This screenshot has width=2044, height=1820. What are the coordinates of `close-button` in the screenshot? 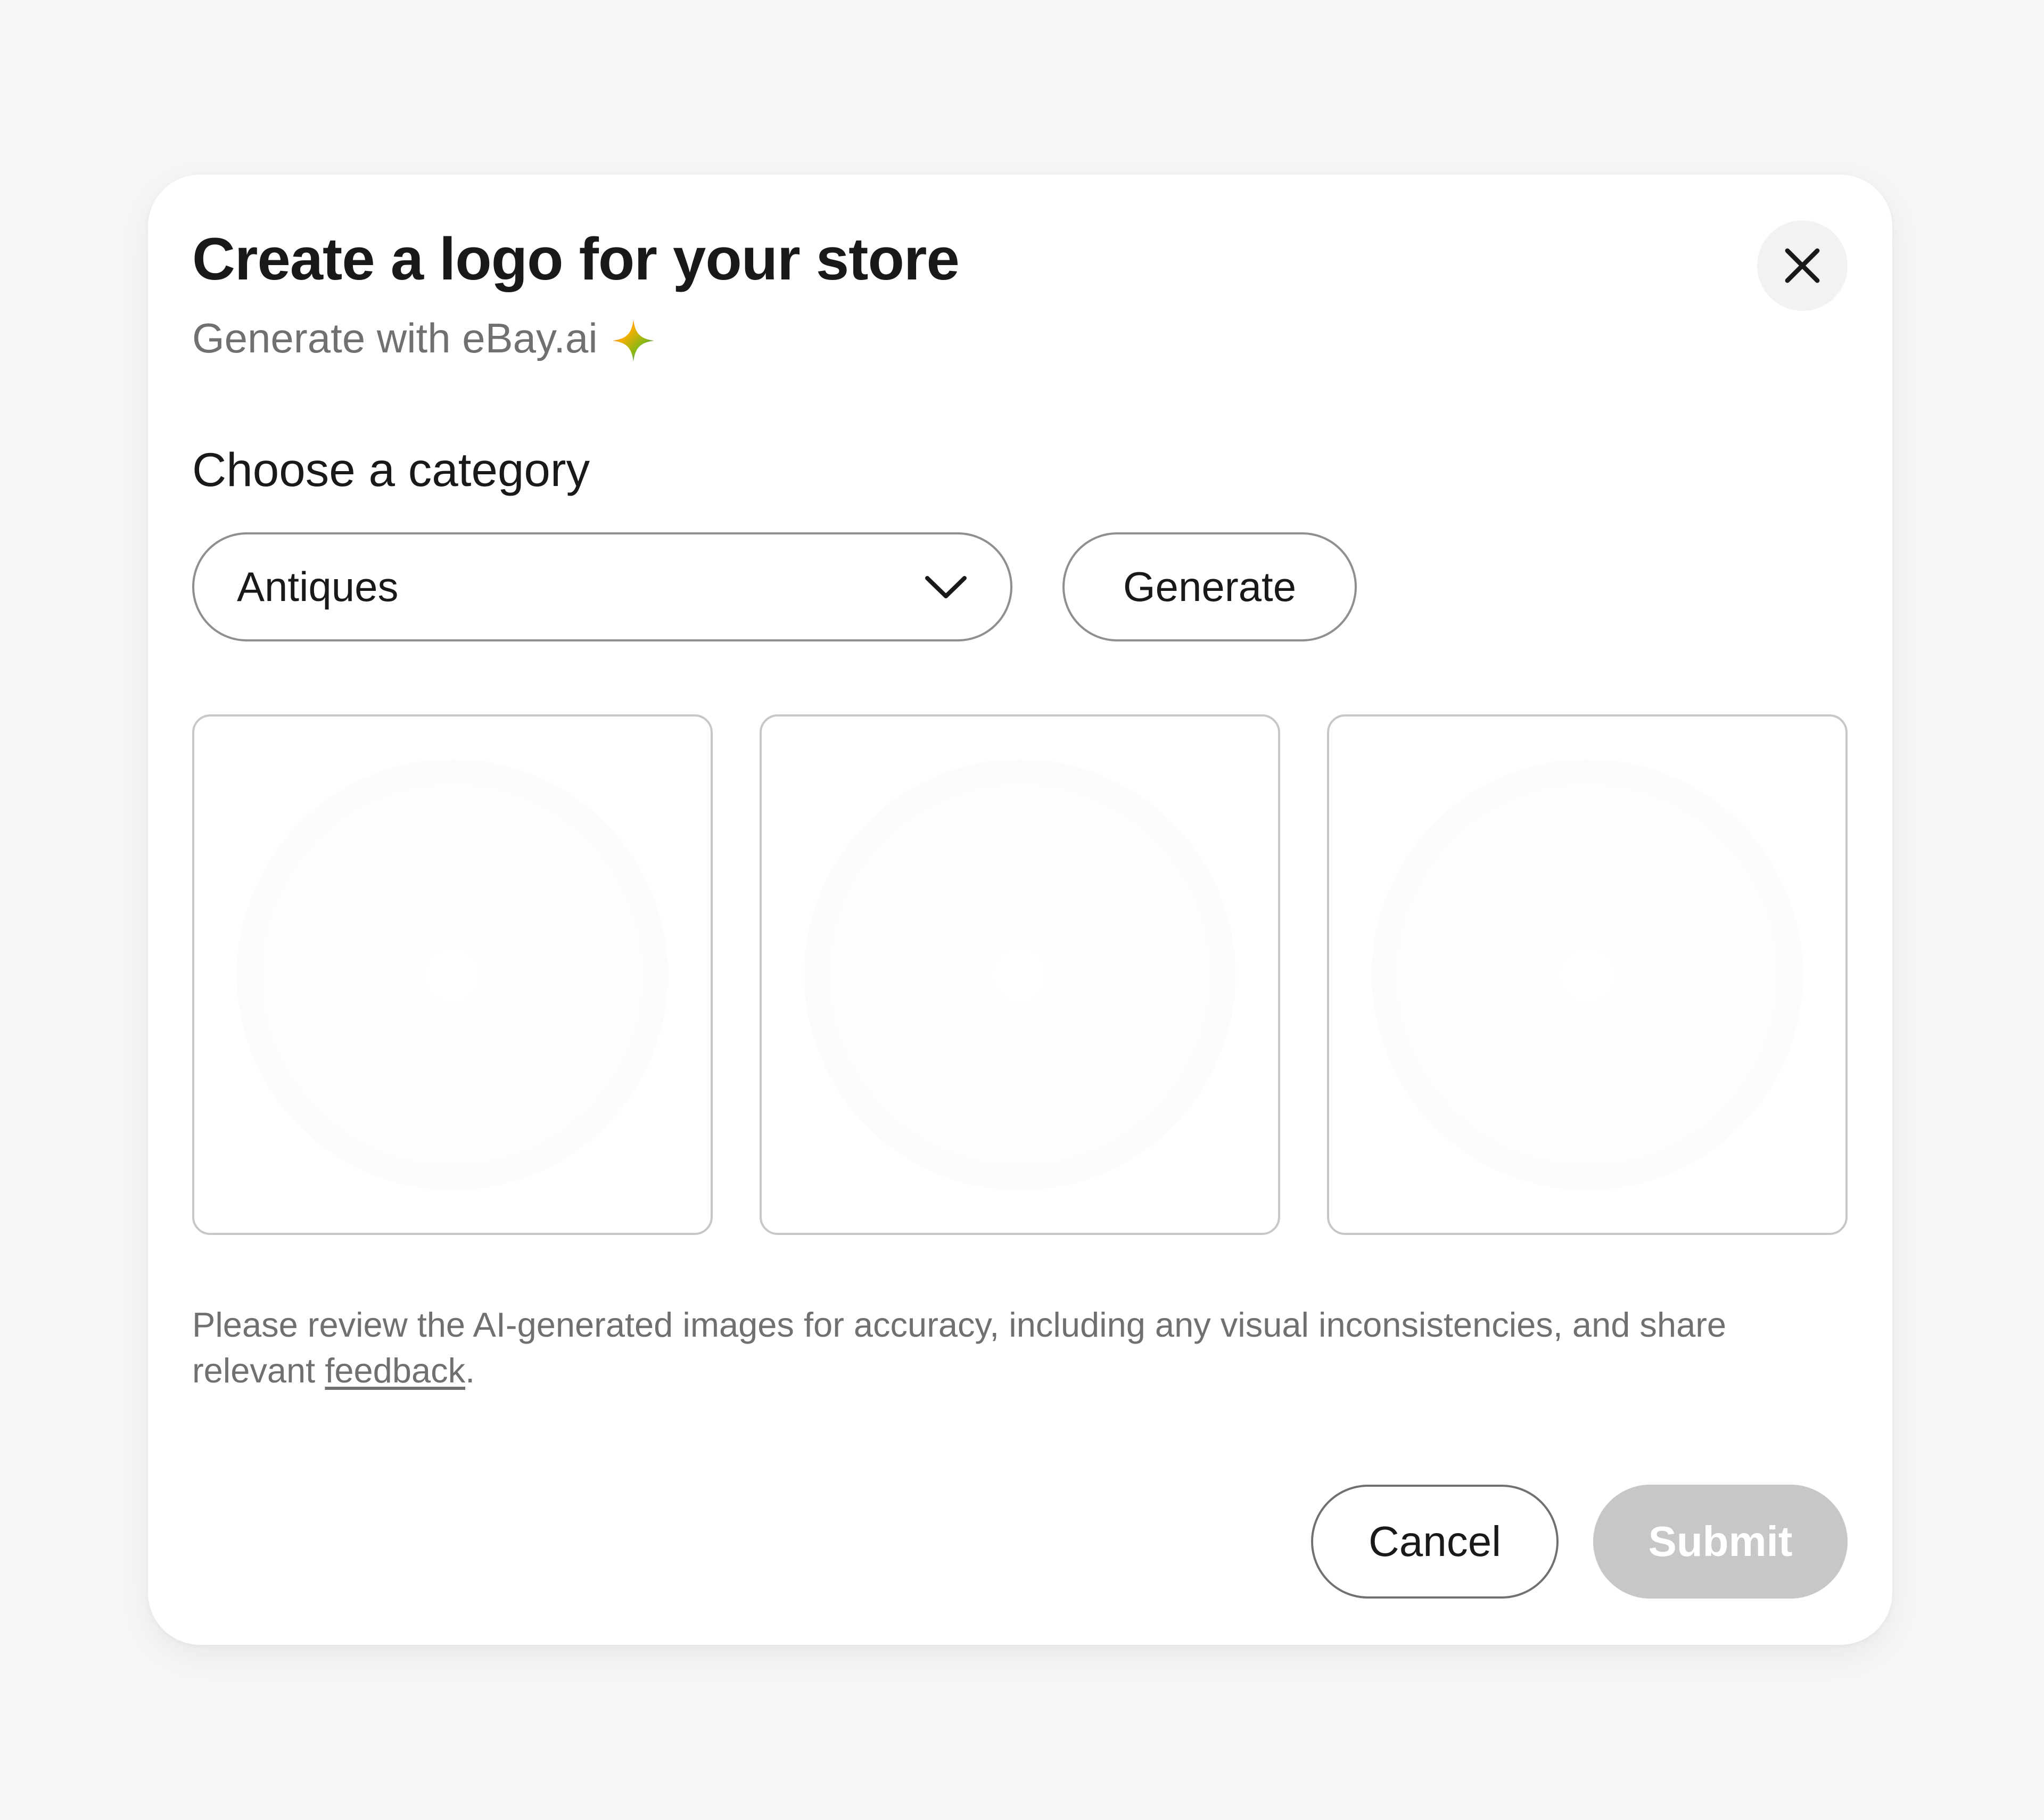 It's located at (1802, 265).